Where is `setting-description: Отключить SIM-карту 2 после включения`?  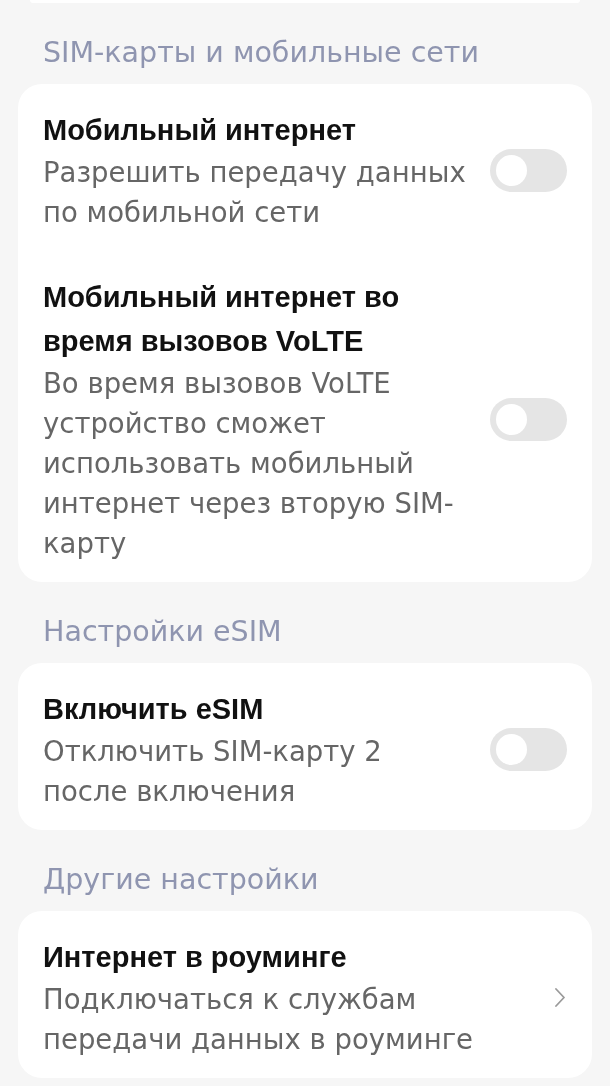
setting-description: Отключить SIM-карту 2 после включения is located at coordinates (213, 771).